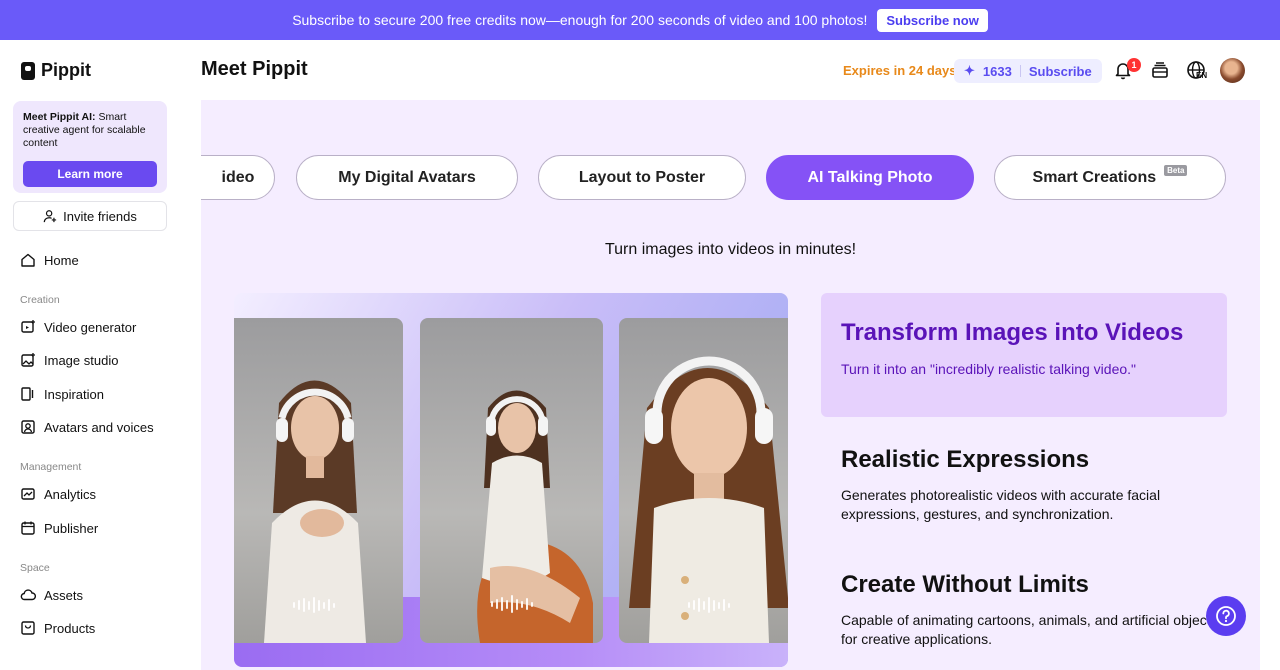 The image size is (1280, 670). What do you see at coordinates (66, 70) in the screenshot?
I see `brand-name: Pippit` at bounding box center [66, 70].